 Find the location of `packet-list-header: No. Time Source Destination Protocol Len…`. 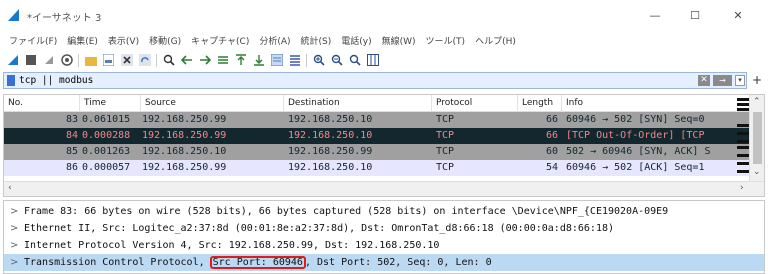

packet-list-header: No. Time Source Destination Protocol Len… is located at coordinates (376, 103).